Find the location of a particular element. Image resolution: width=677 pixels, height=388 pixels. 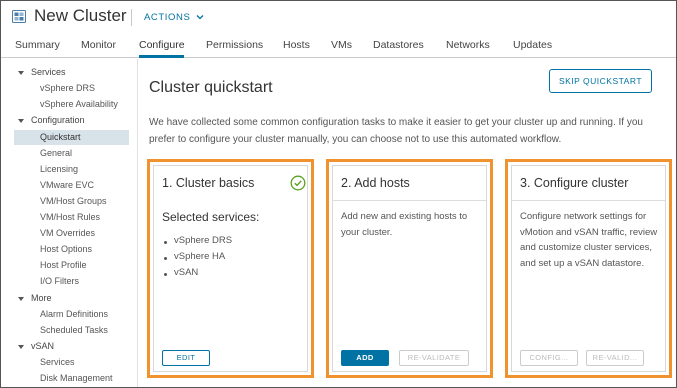

card-title: 3. Configure cluster is located at coordinates (574, 183).